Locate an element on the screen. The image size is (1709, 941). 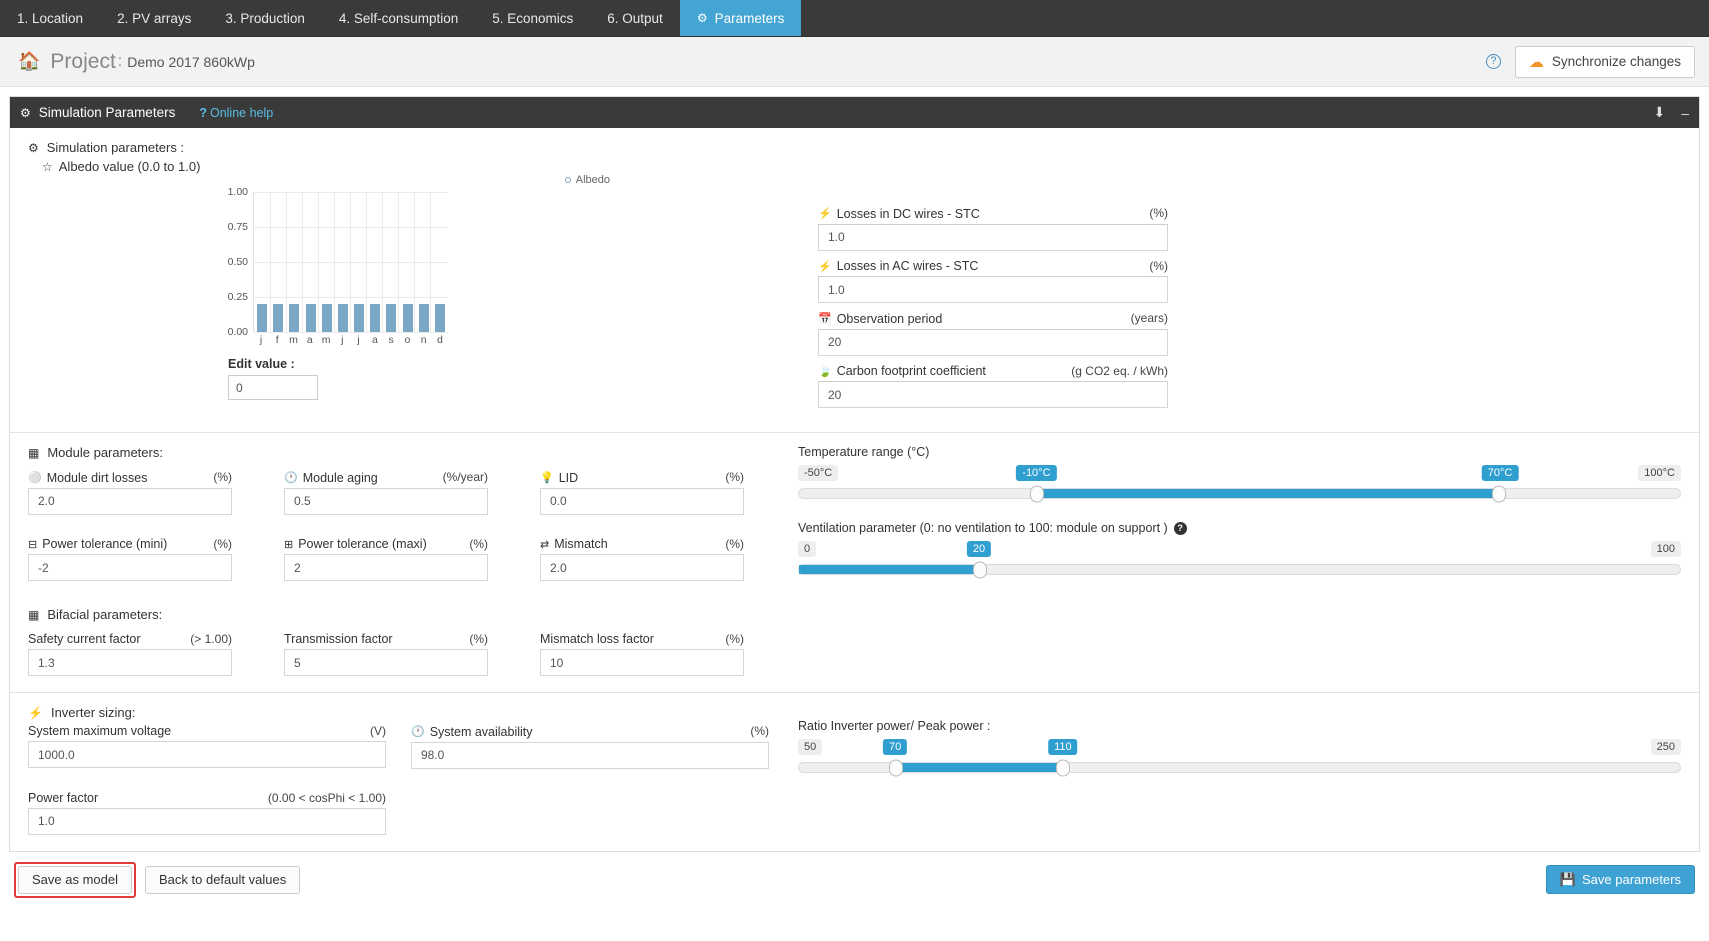
nav-tab-location: 1. Location is located at coordinates (50, 18).